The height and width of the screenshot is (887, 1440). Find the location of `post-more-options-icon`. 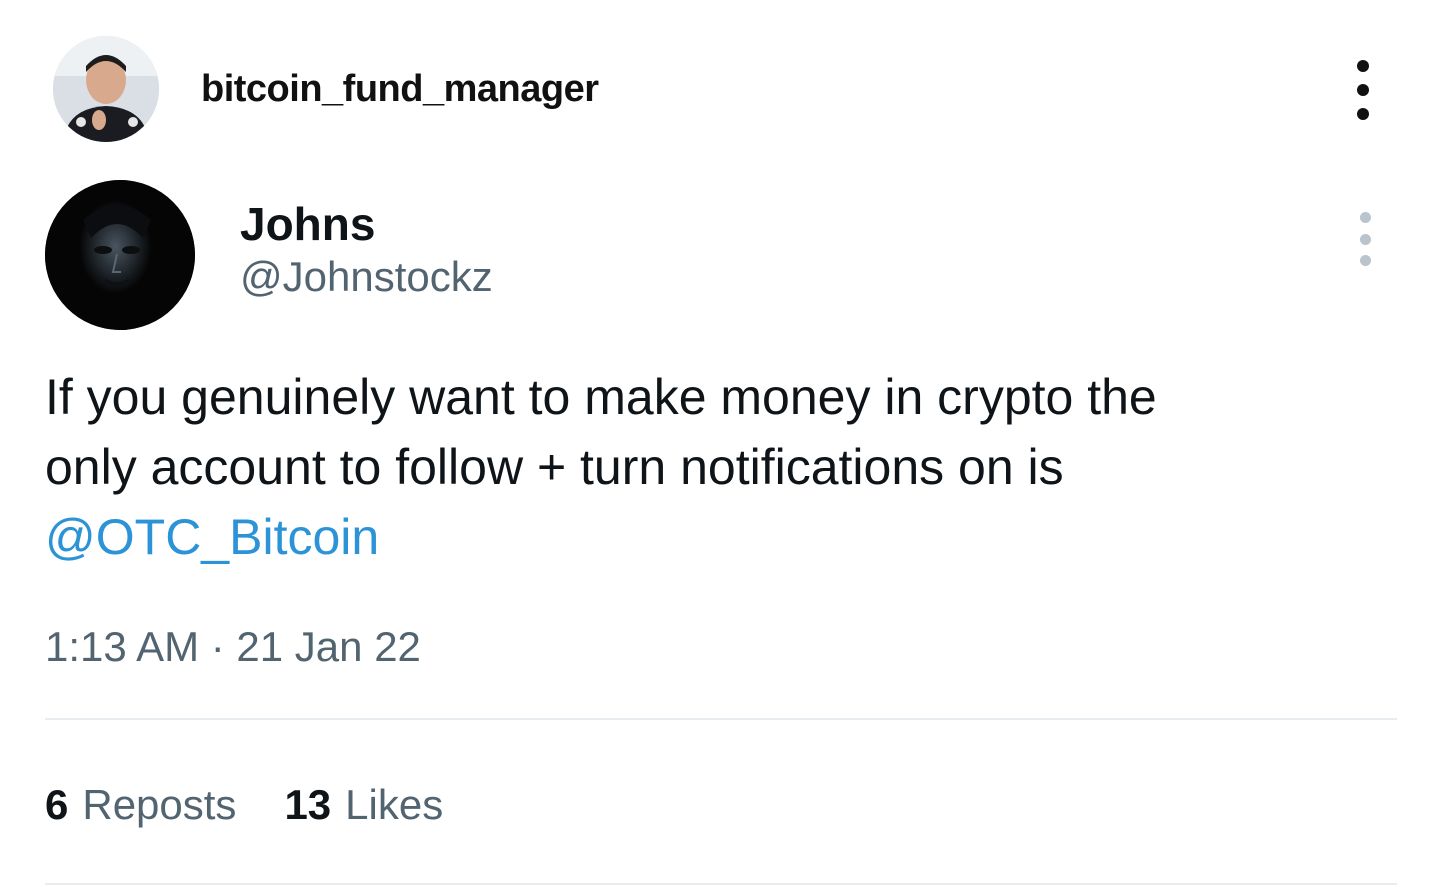

post-more-options-icon is located at coordinates (1363, 90).